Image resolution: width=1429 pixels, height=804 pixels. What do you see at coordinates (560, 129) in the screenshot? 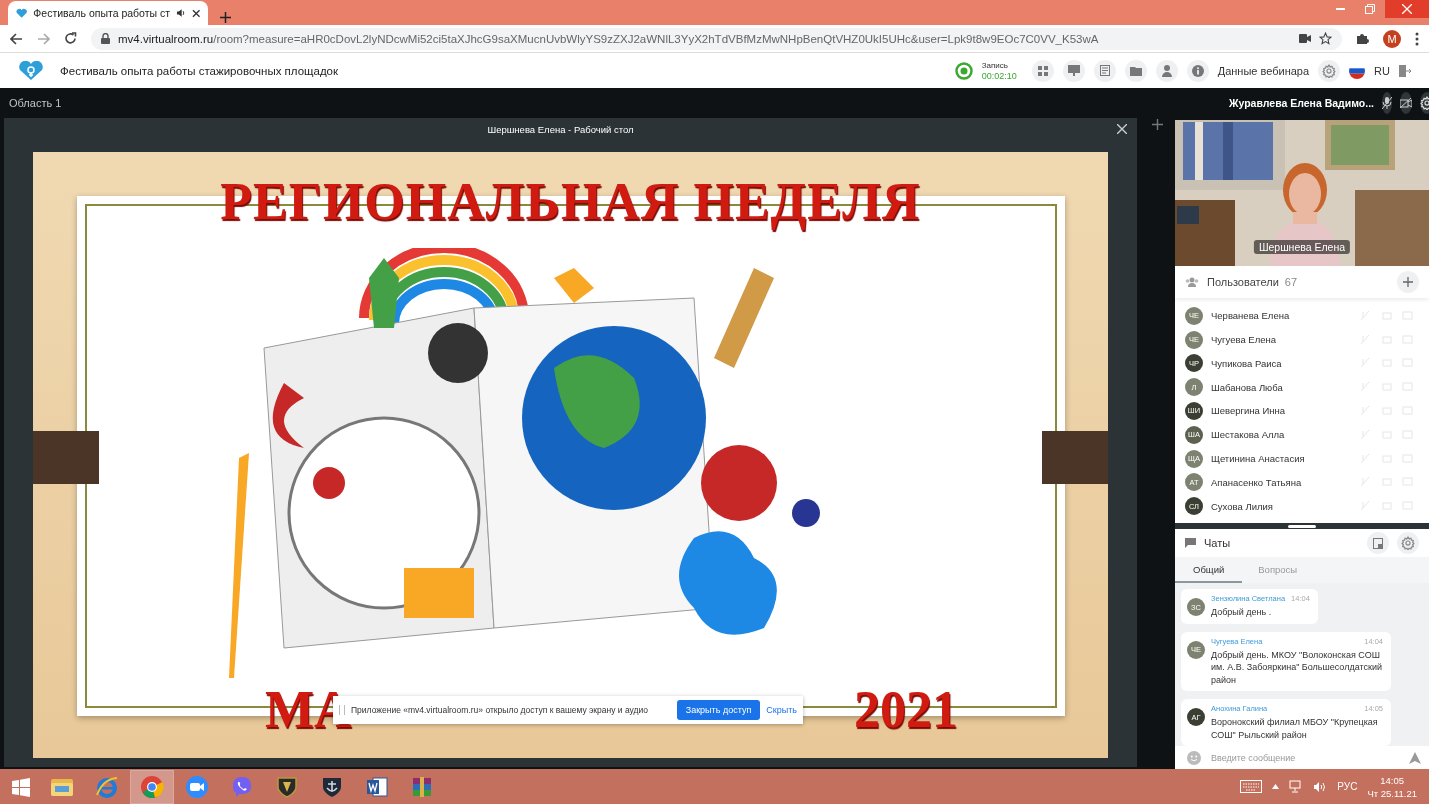
I see `window-title: Шершнева Елена - Рабочий стол` at bounding box center [560, 129].